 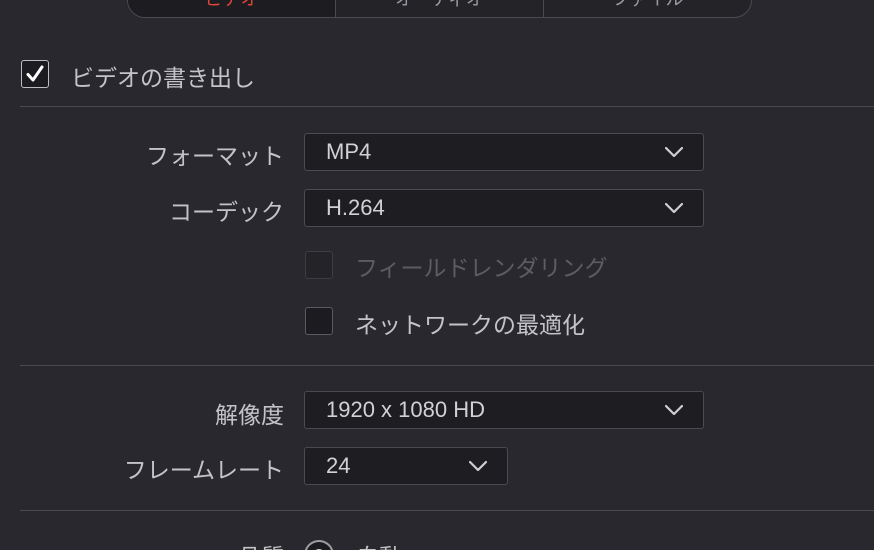 I want to click on format-label: フォーマット, so click(x=215, y=157).